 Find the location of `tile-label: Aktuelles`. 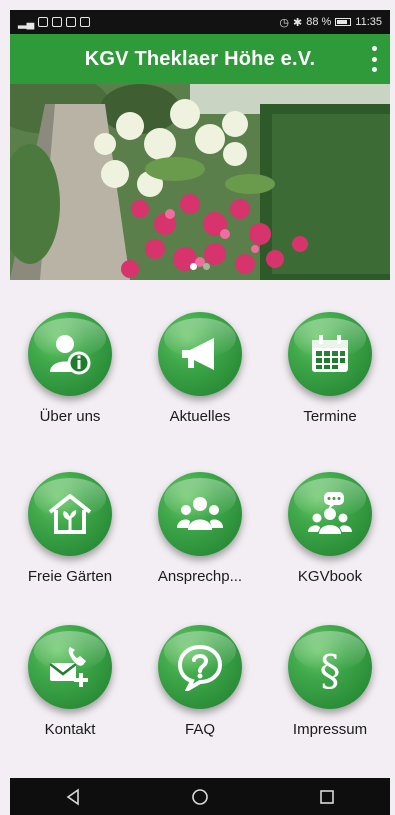

tile-label: Aktuelles is located at coordinates (200, 416).